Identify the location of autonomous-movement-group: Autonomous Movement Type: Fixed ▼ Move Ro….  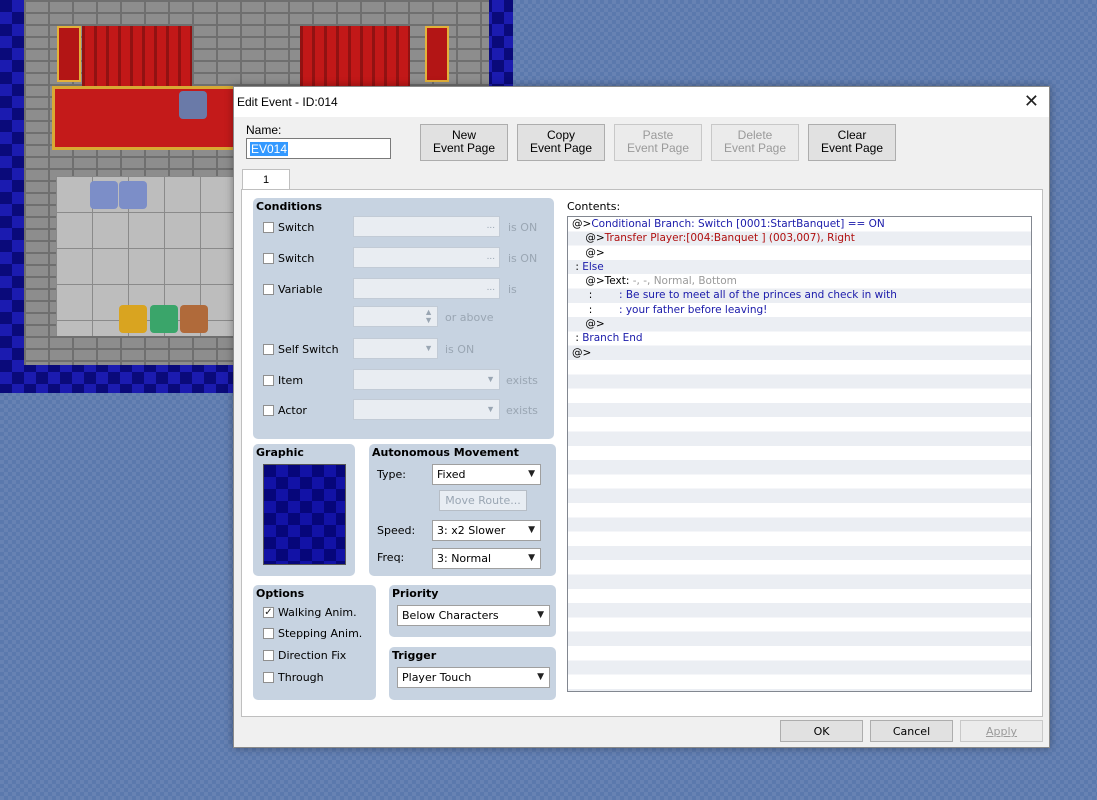
(462, 510).